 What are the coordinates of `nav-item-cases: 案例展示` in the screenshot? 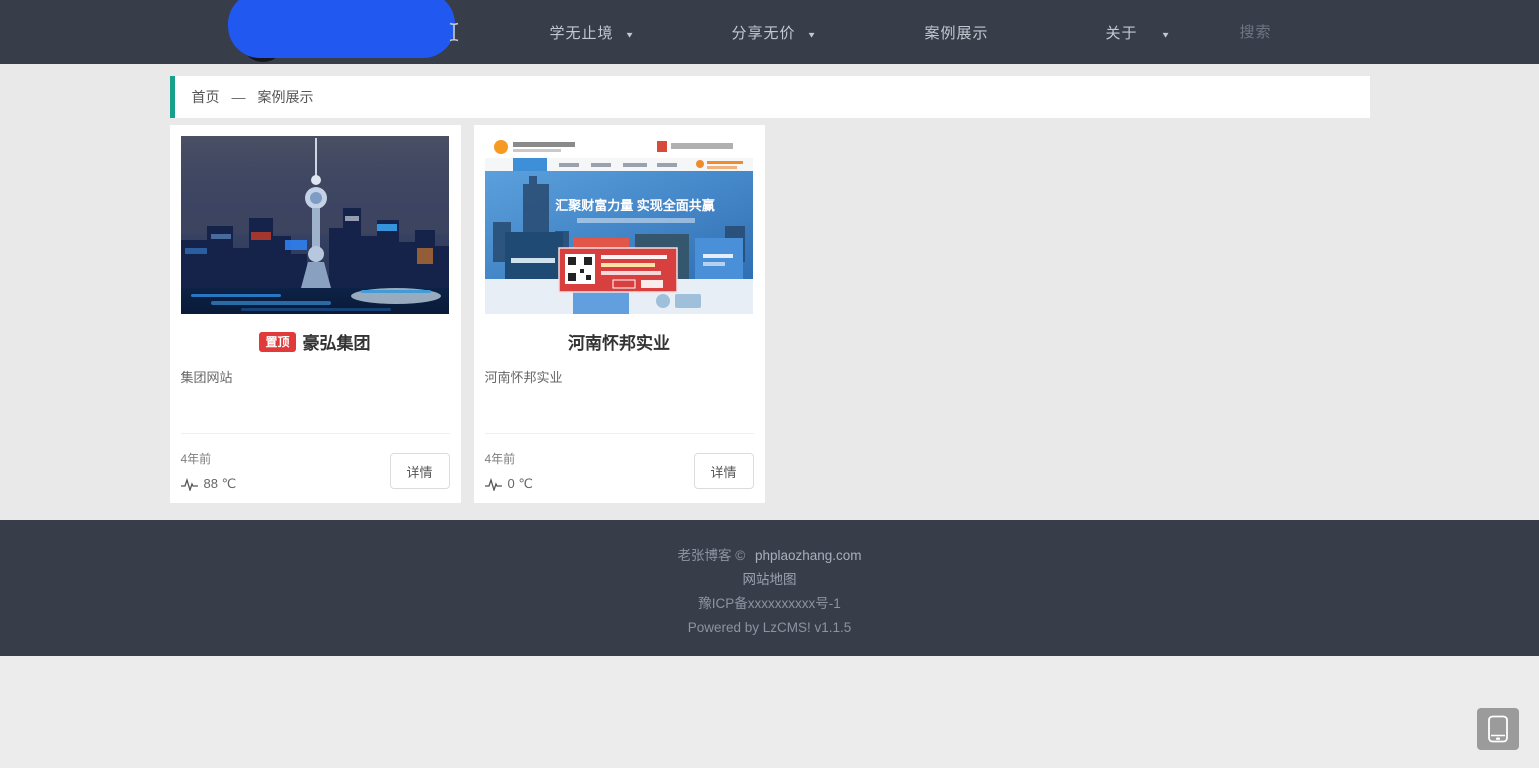 It's located at (957, 32).